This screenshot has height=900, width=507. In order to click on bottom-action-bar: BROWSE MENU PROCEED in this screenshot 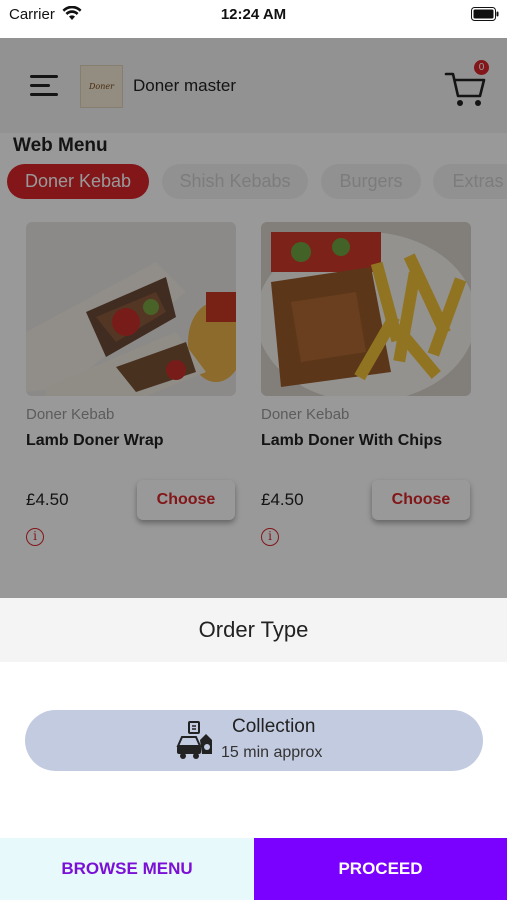, I will do `click(253, 869)`.